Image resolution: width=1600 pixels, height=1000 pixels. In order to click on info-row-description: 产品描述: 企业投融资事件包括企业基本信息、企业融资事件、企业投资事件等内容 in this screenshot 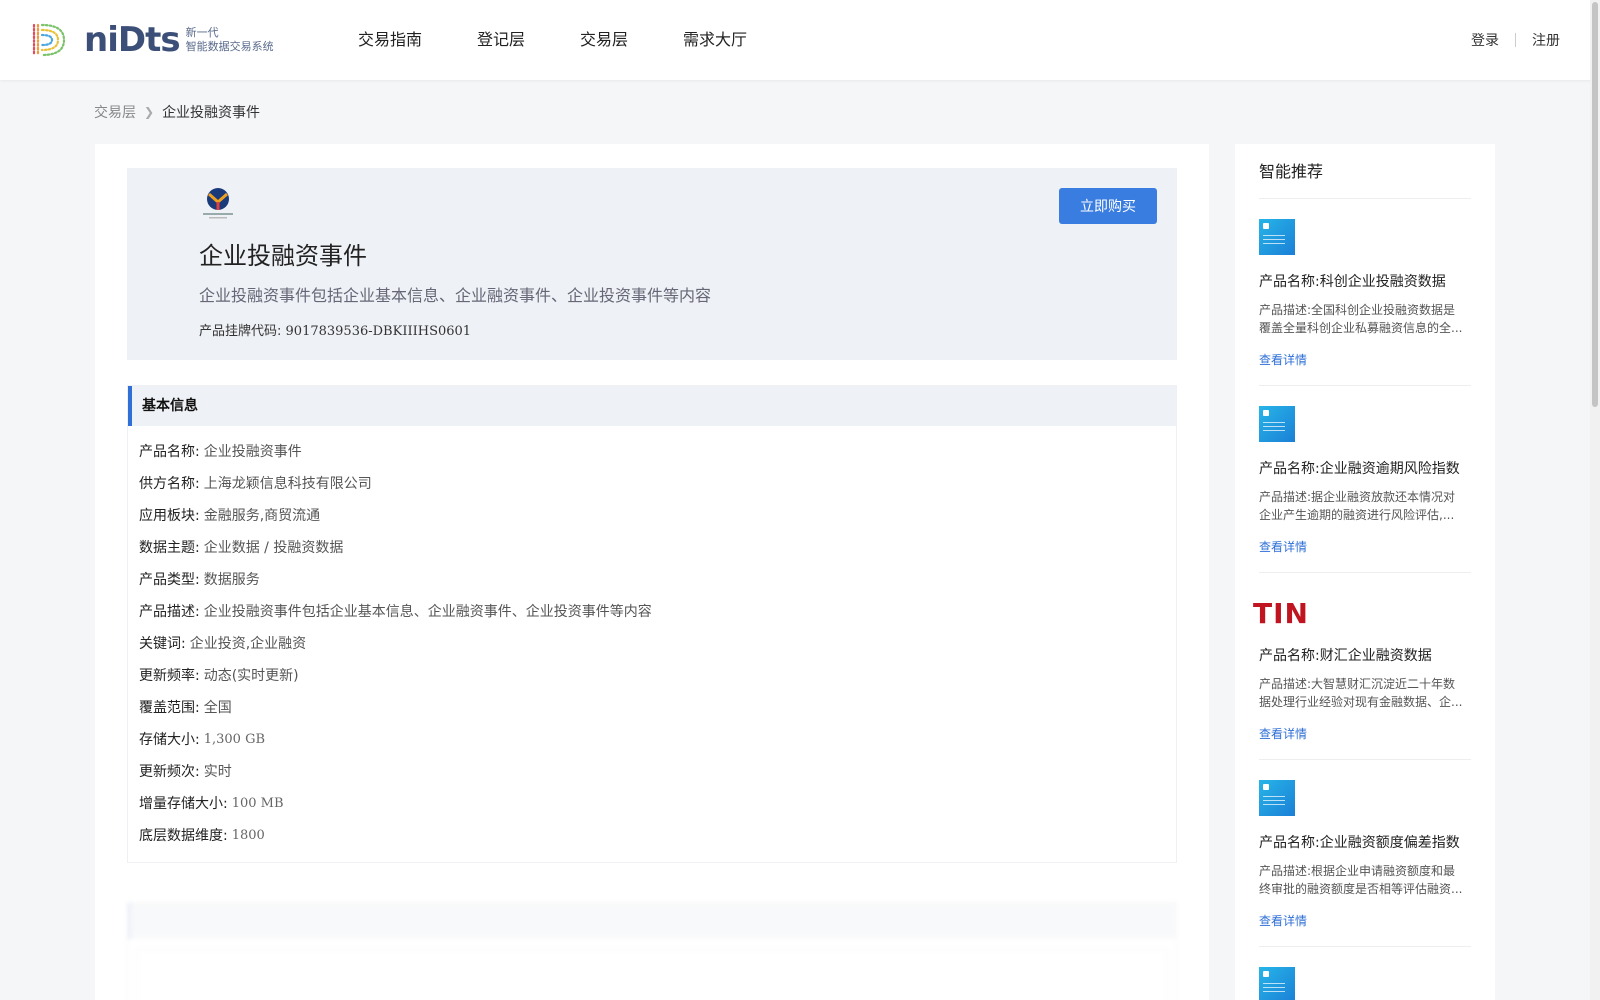, I will do `click(657, 612)`.